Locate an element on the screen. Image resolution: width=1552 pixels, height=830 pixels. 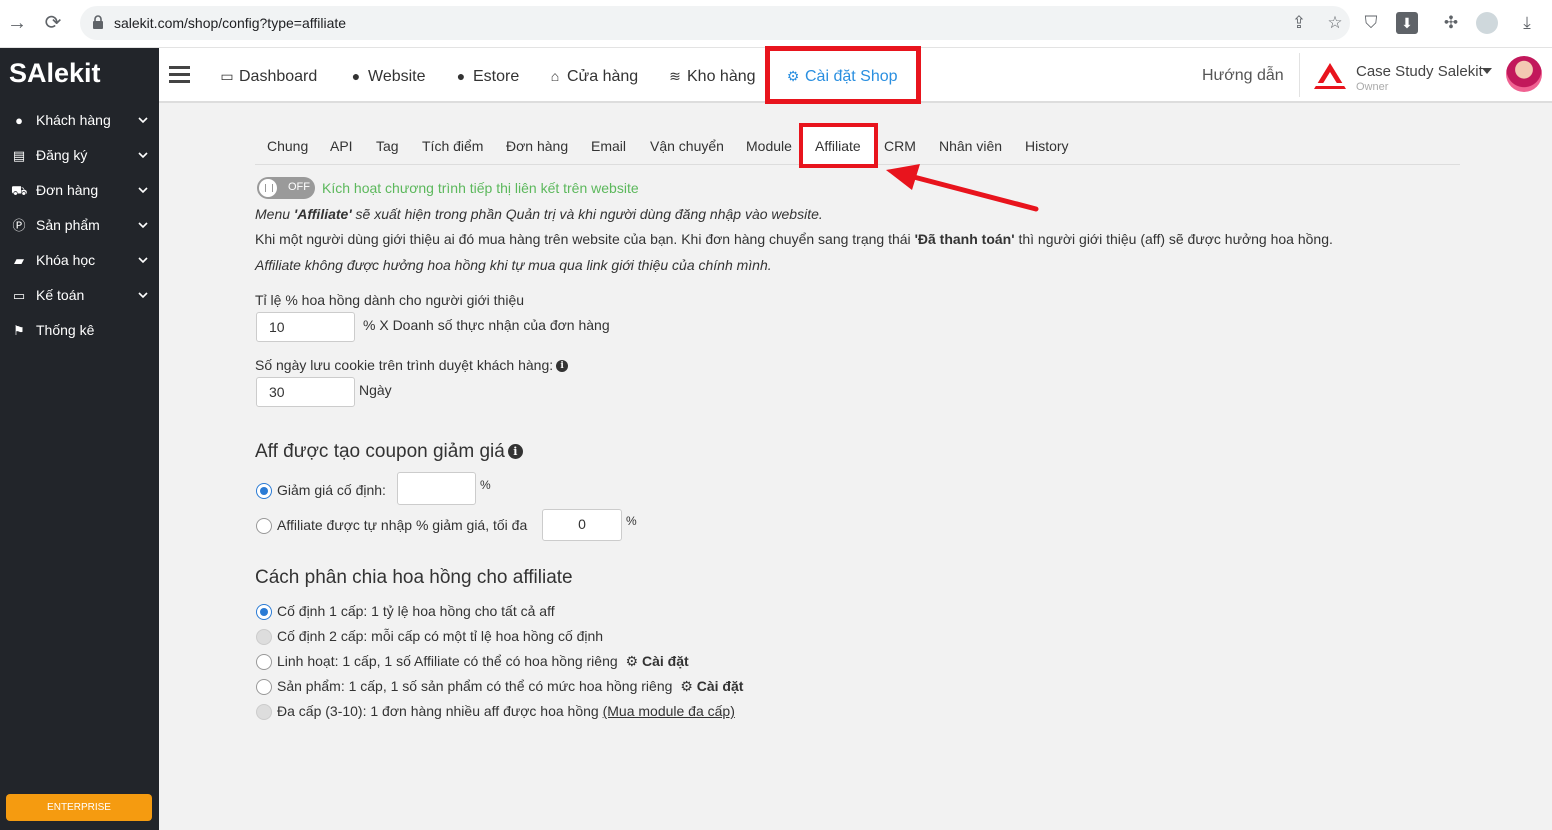
hamburger-menu-icon is located at coordinates (179, 75).